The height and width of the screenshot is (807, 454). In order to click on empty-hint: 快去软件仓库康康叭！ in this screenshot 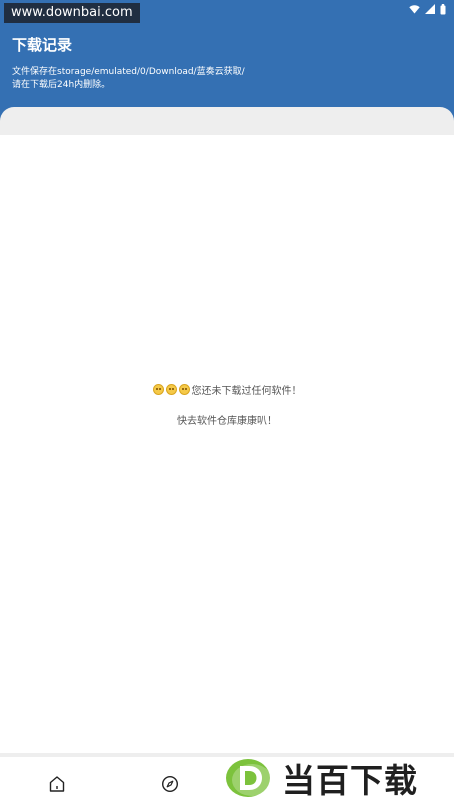, I will do `click(227, 421)`.